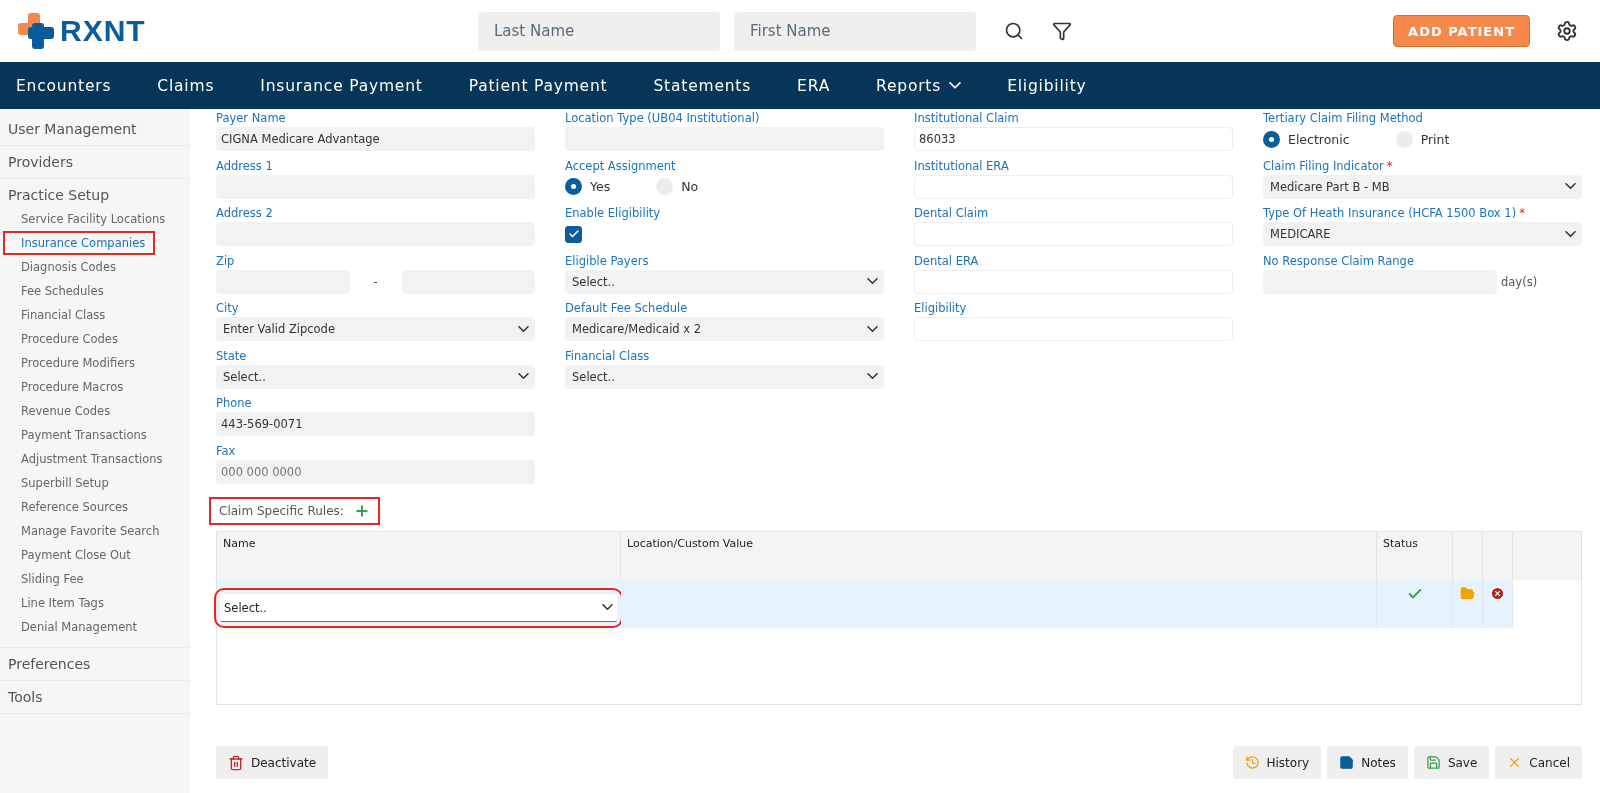  What do you see at coordinates (663, 118) in the screenshot?
I see `field-label: Location Type (UB04 Institutional)` at bounding box center [663, 118].